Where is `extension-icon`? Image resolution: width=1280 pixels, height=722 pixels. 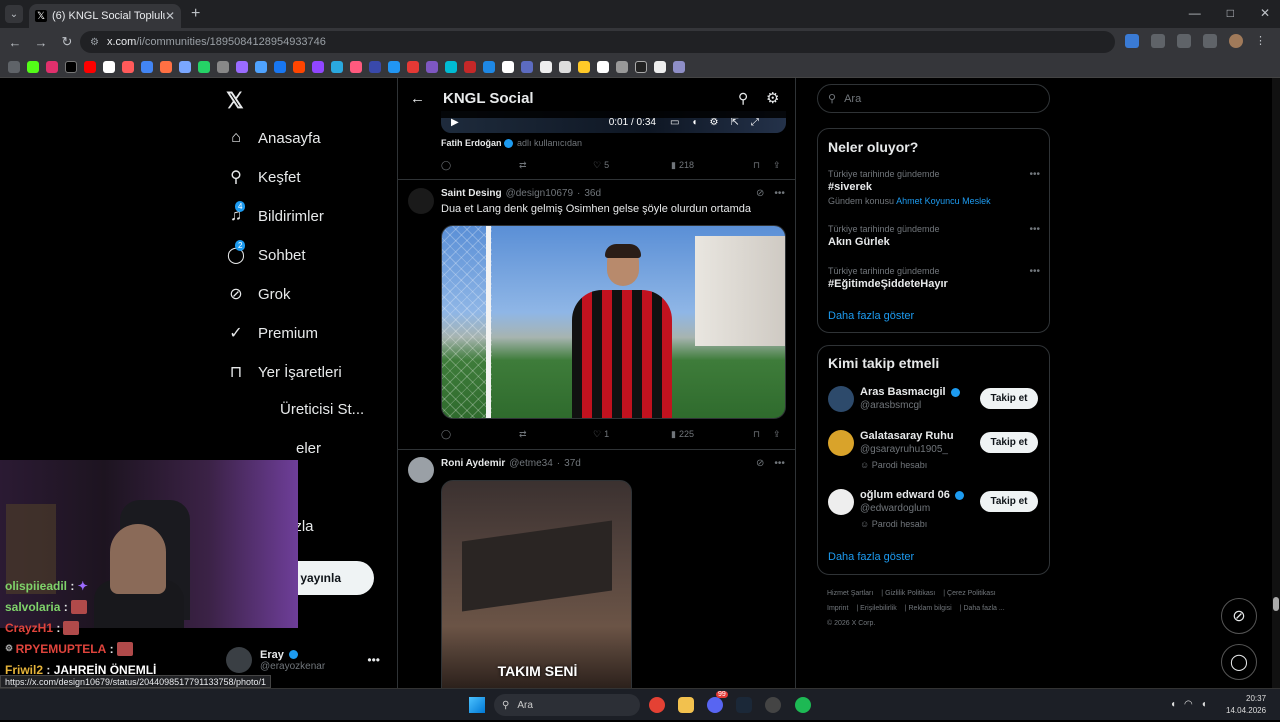
extension-icon is located at coordinates (1132, 41).